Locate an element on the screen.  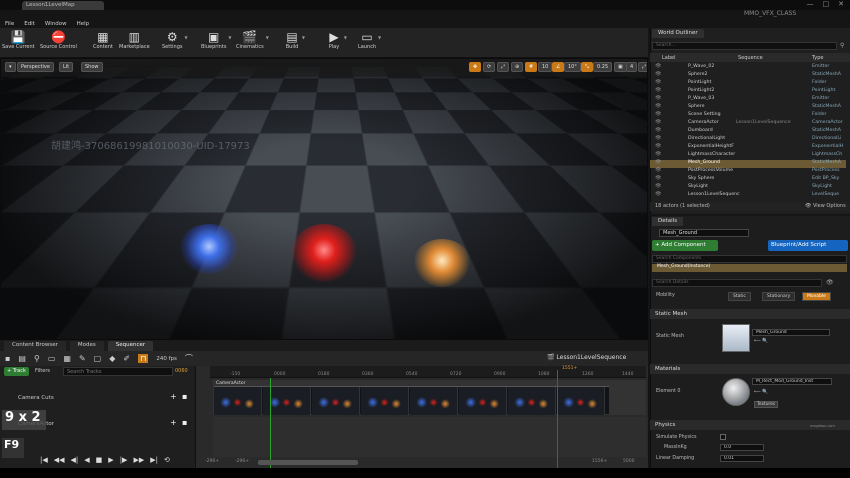
camera-icon: ▭ is located at coordinates (52, 358).